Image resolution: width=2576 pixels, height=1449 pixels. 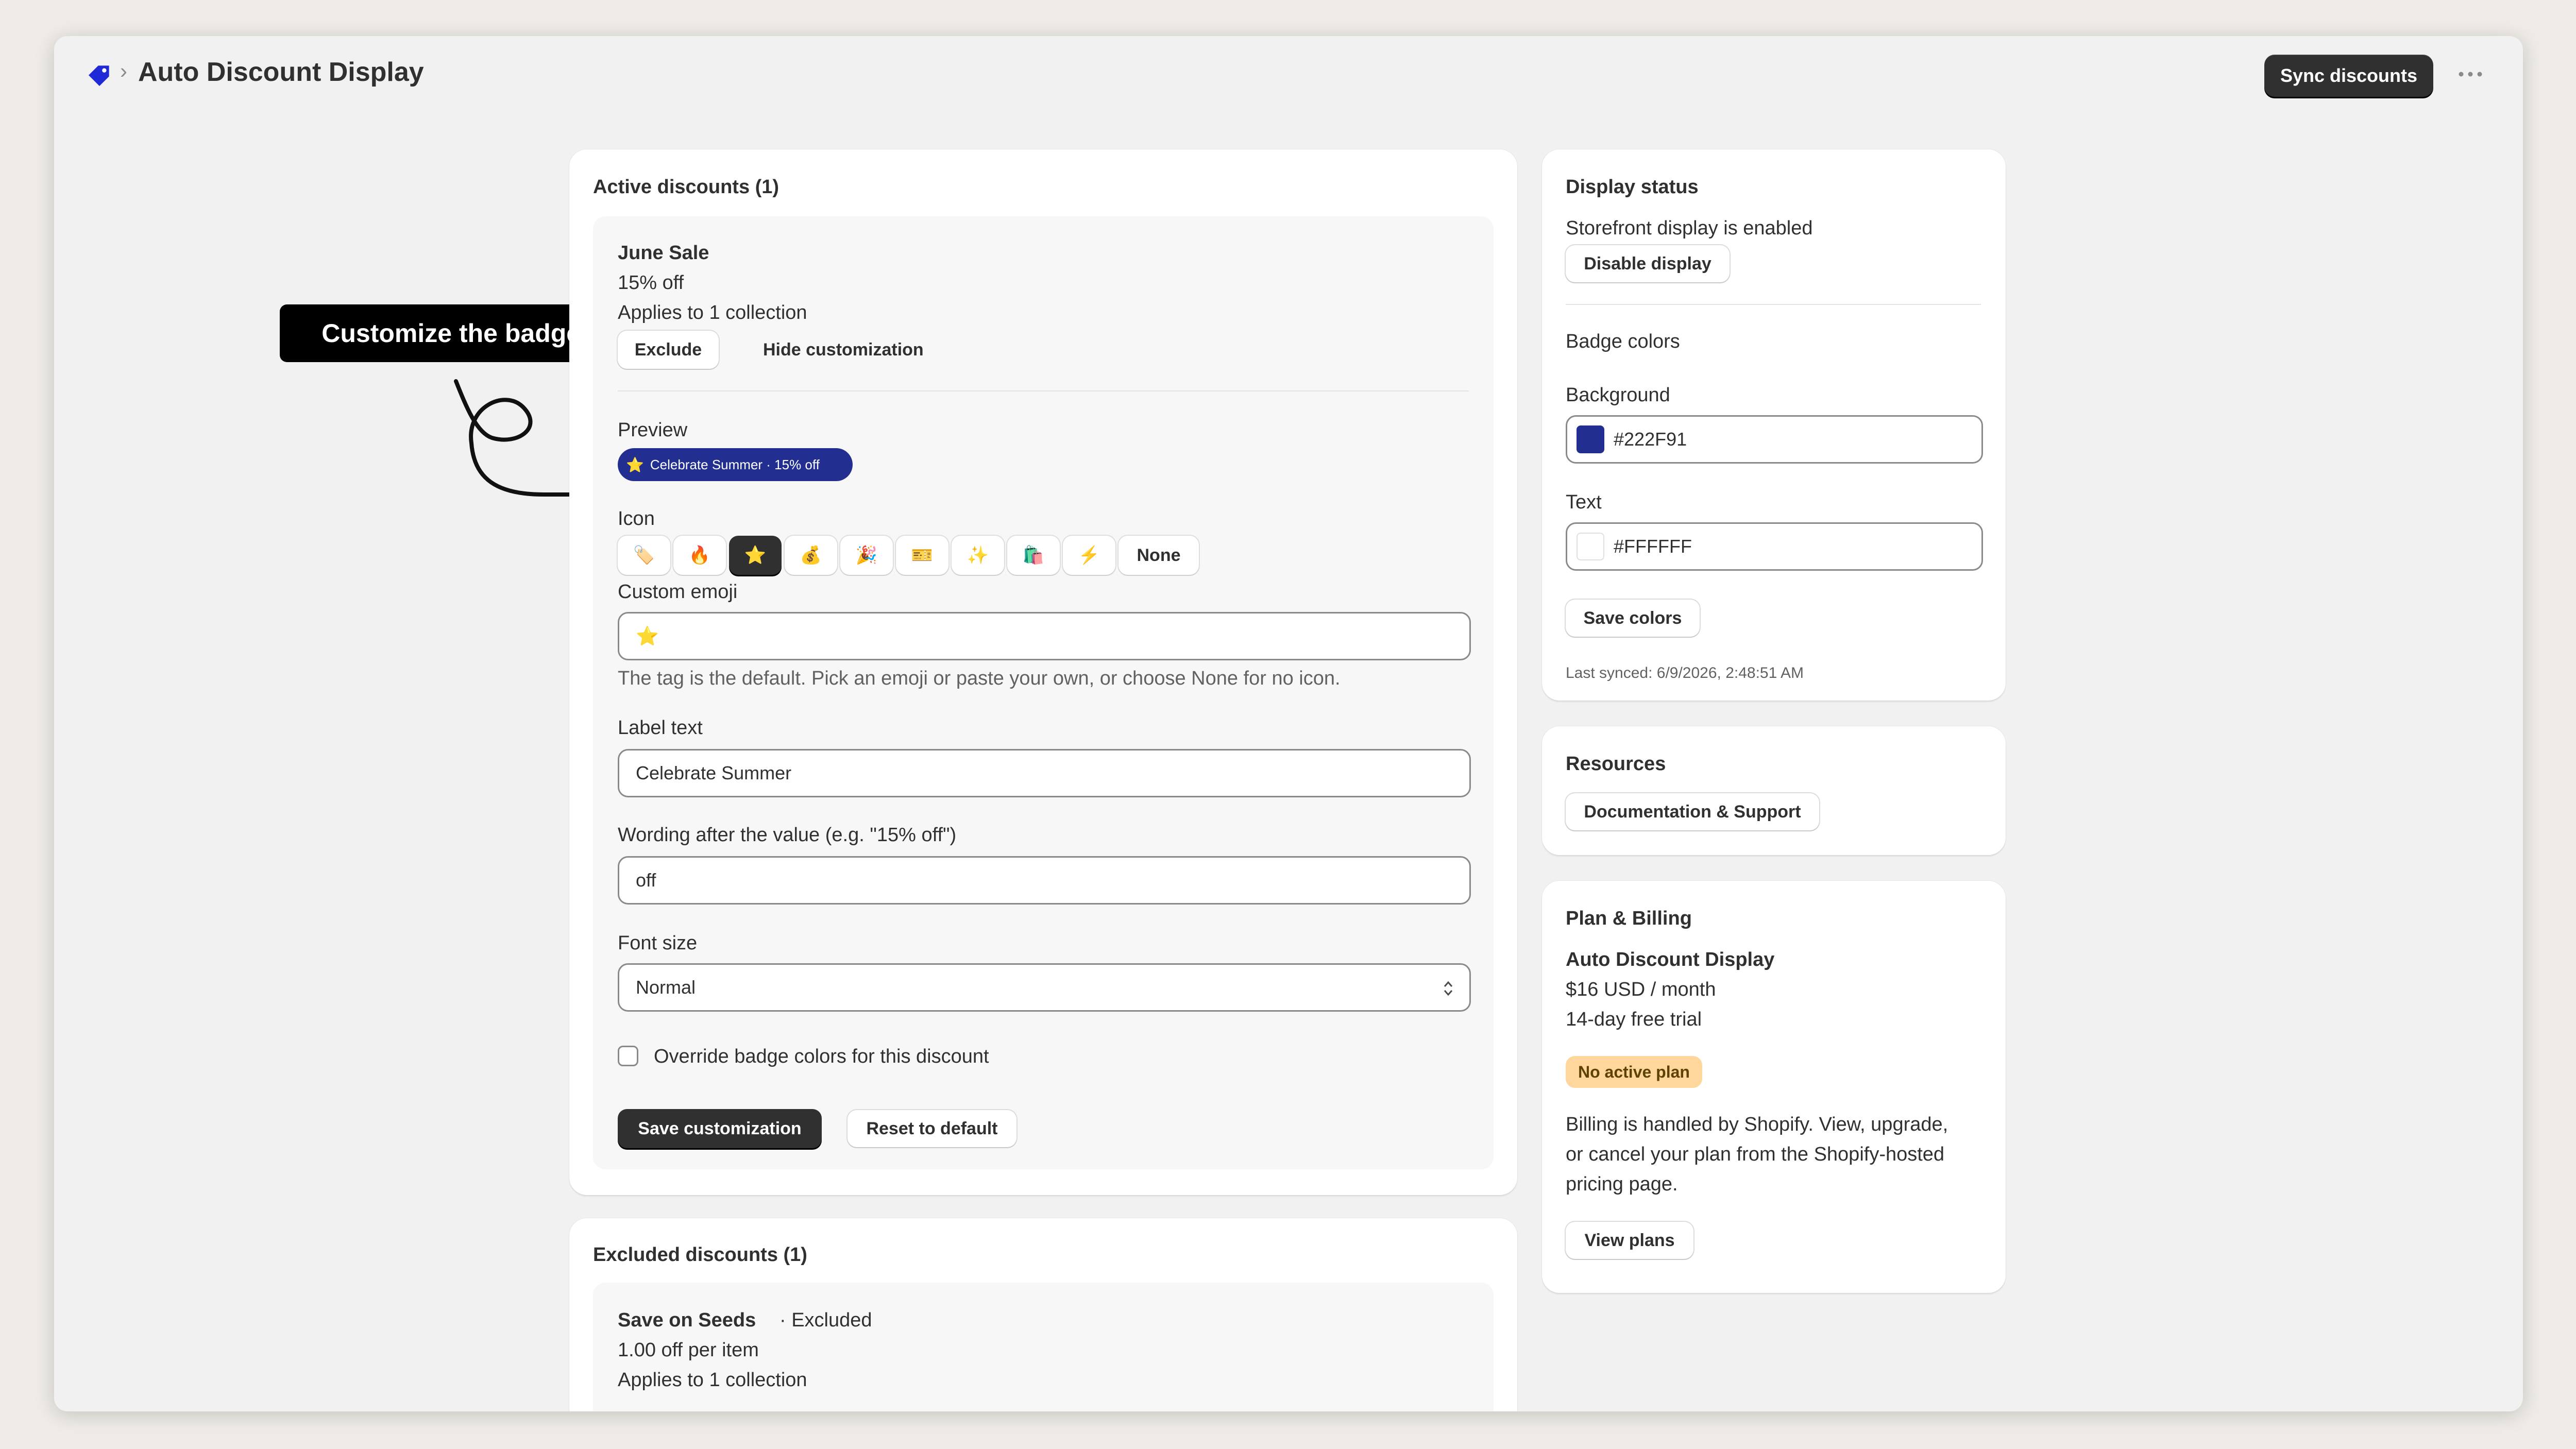 What do you see at coordinates (1774, 440) in the screenshot?
I see `background-color-input: #222F91` at bounding box center [1774, 440].